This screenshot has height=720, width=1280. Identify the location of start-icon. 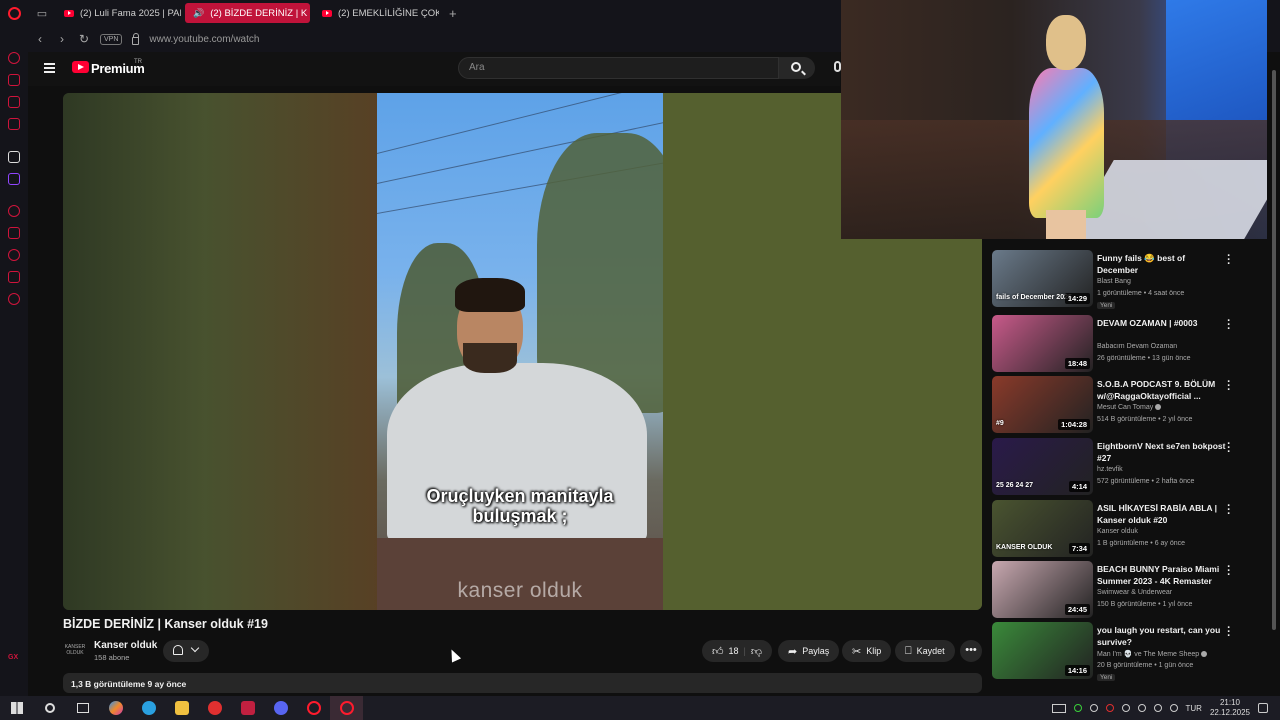
(16, 708).